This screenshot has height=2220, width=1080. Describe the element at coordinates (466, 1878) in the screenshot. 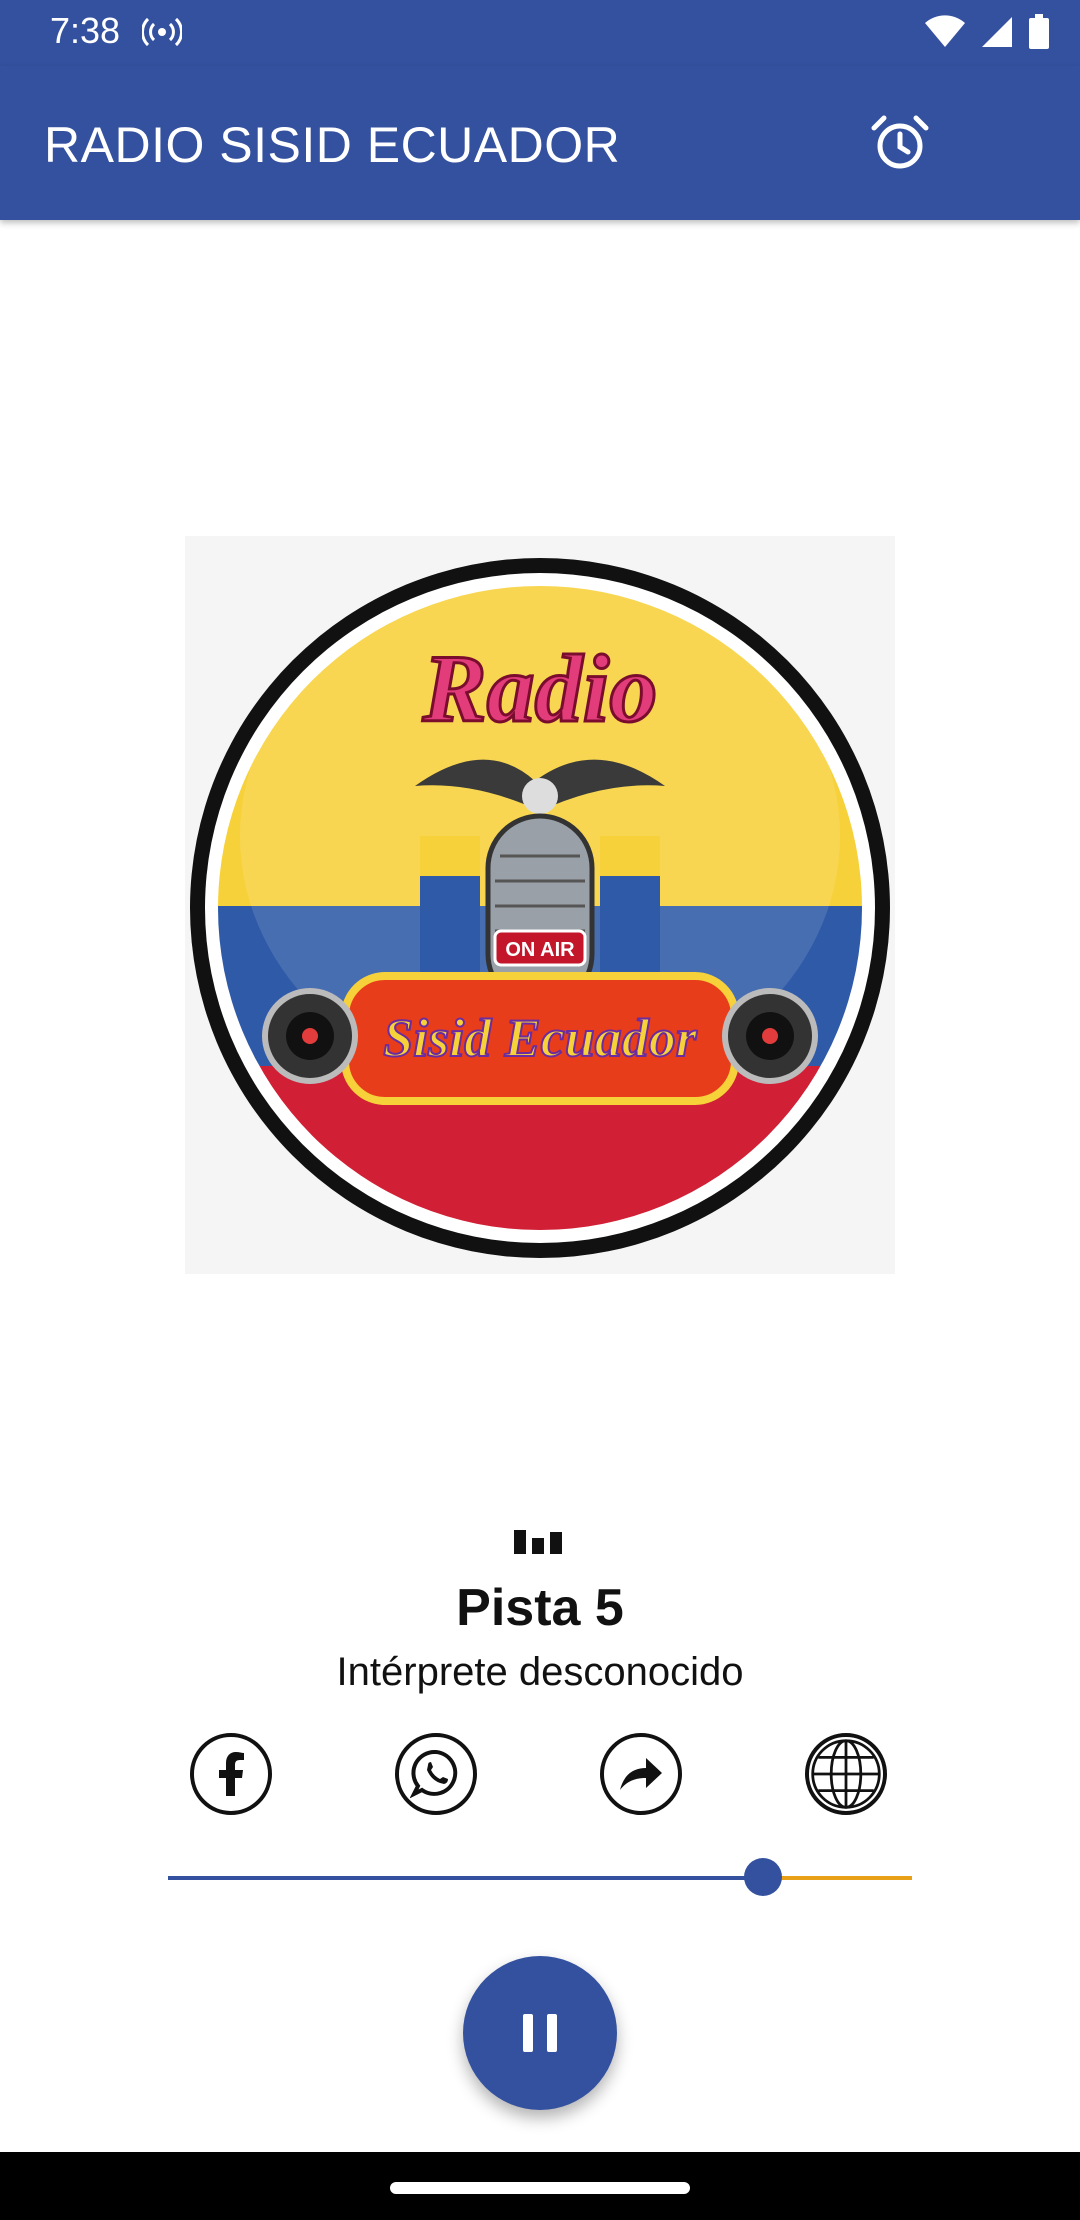

I see `progress-fill` at that location.